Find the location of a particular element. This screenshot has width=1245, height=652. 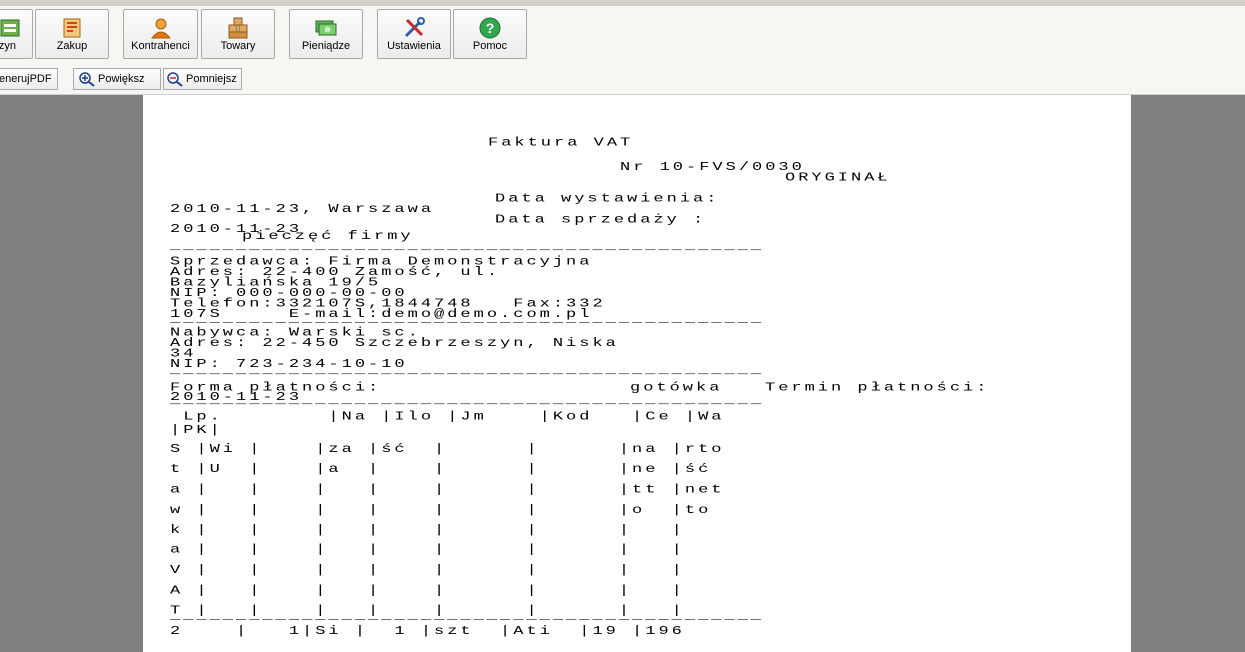

table-header-row: |PK| is located at coordinates (243, 430).